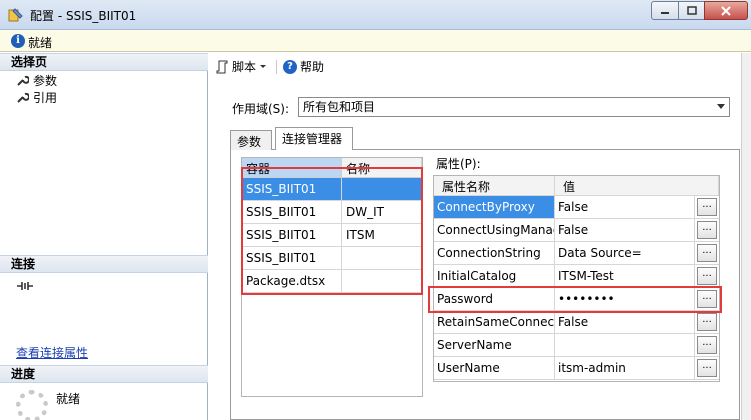  What do you see at coordinates (494, 207) in the screenshot?
I see `property-name: ConnectByProxy` at bounding box center [494, 207].